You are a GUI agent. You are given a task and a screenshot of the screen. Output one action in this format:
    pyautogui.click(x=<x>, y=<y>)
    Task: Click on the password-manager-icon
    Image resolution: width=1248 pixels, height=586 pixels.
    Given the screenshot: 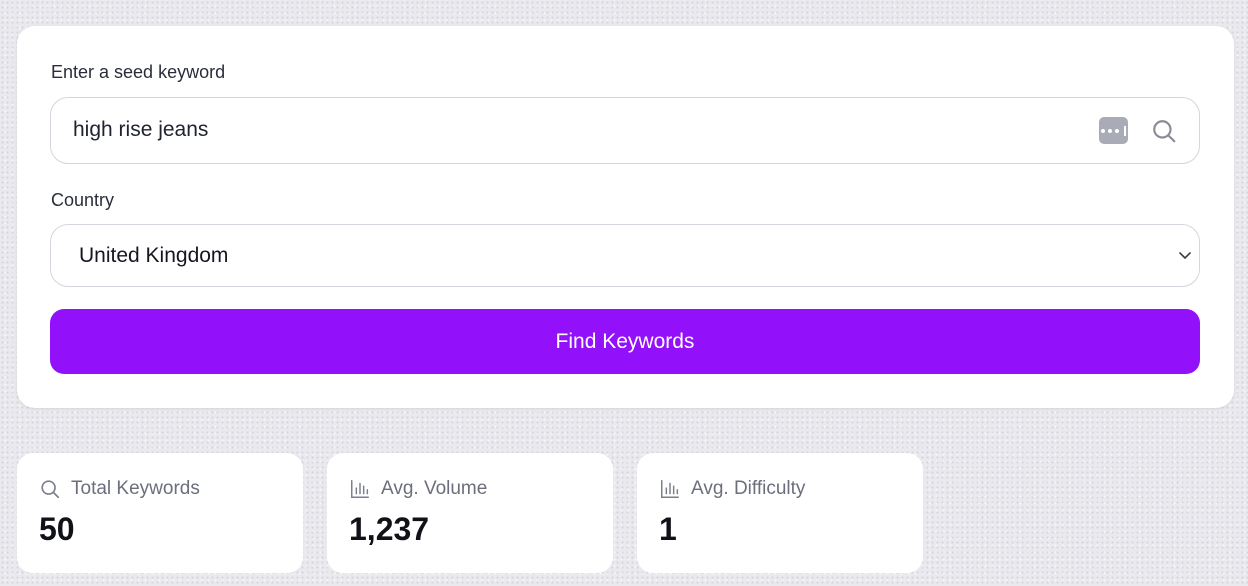 What is the action you would take?
    pyautogui.click(x=1113, y=130)
    